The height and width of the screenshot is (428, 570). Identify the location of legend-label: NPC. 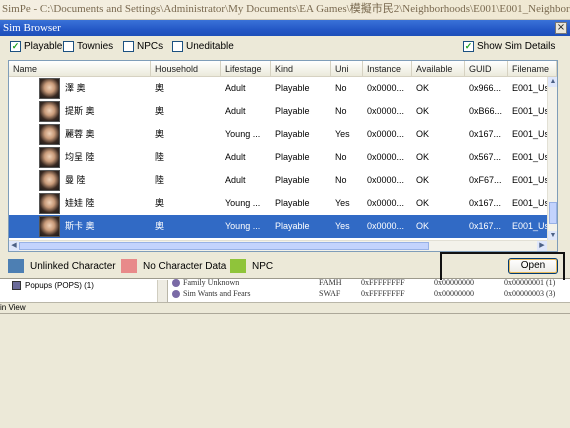
(263, 266).